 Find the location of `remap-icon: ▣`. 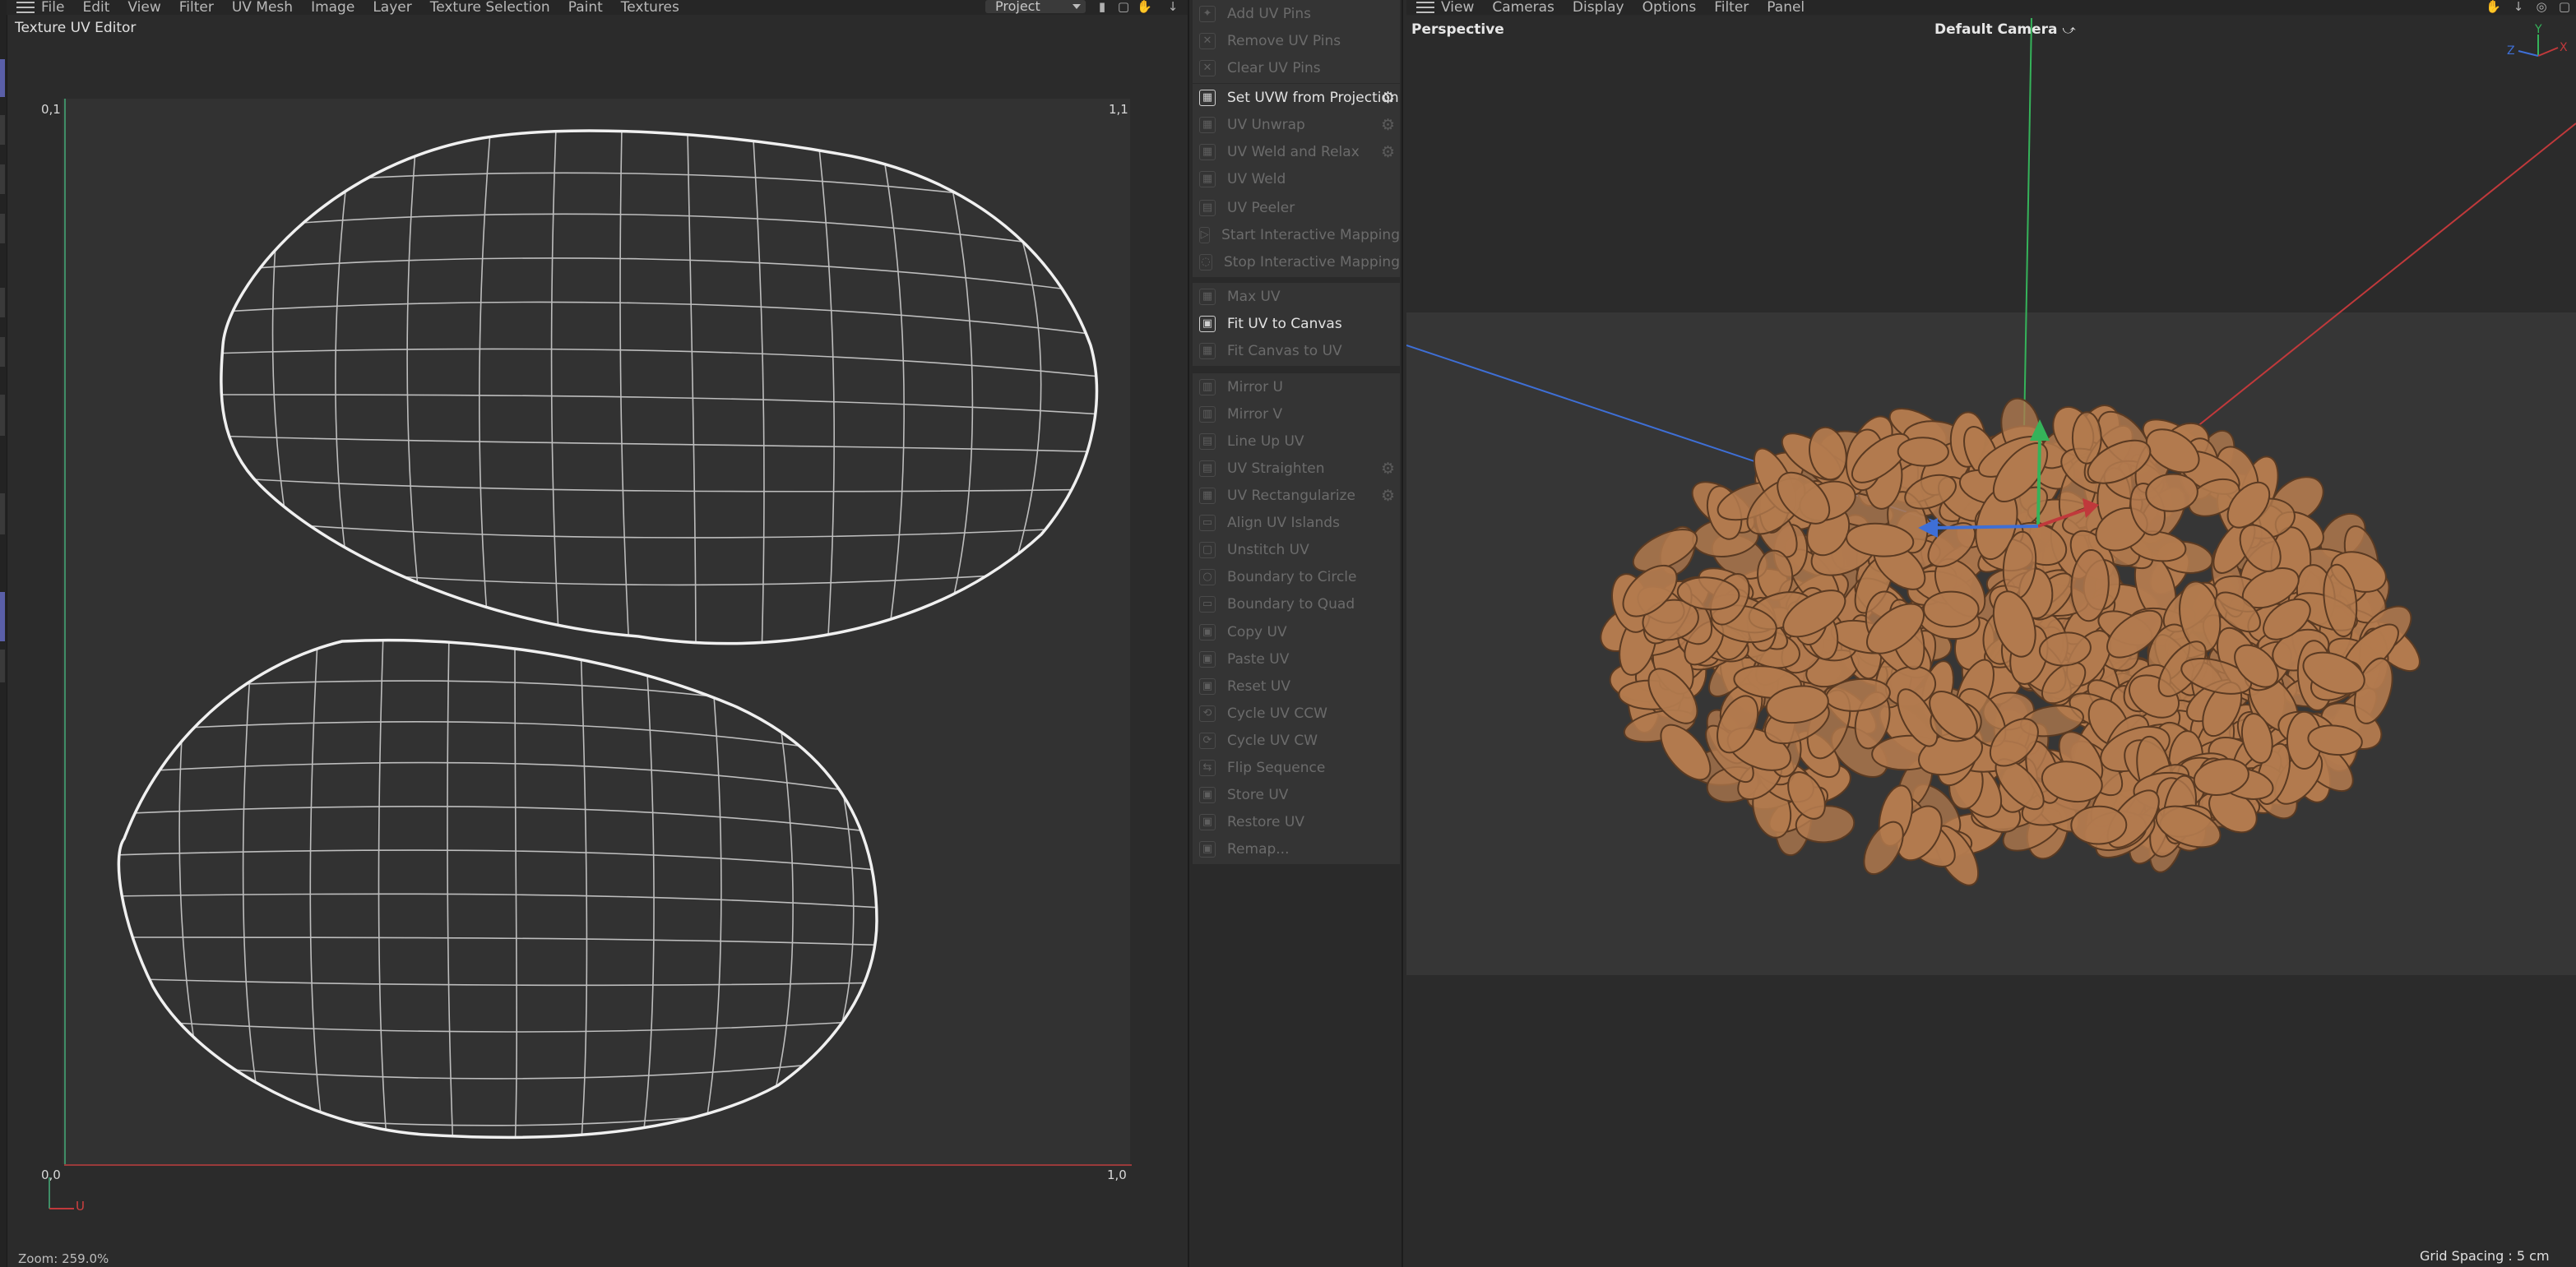

remap-icon: ▣ is located at coordinates (1208, 849).